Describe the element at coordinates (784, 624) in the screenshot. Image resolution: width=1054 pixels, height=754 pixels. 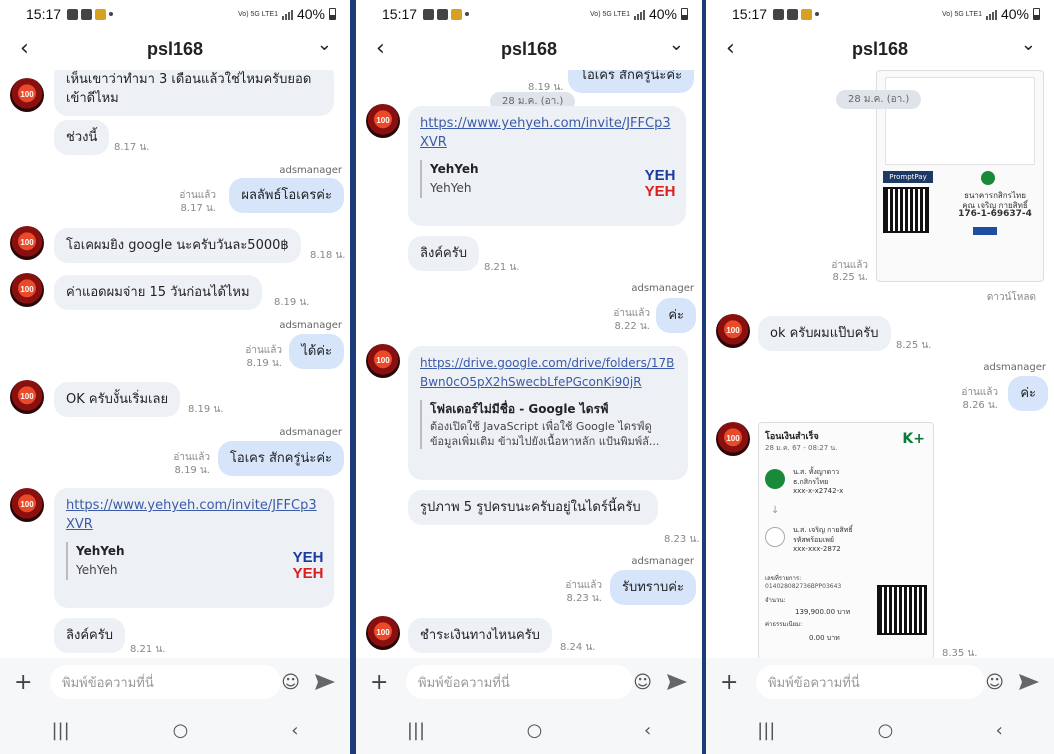
I see `fee-label: ค่าธรรมเนียม:` at that location.